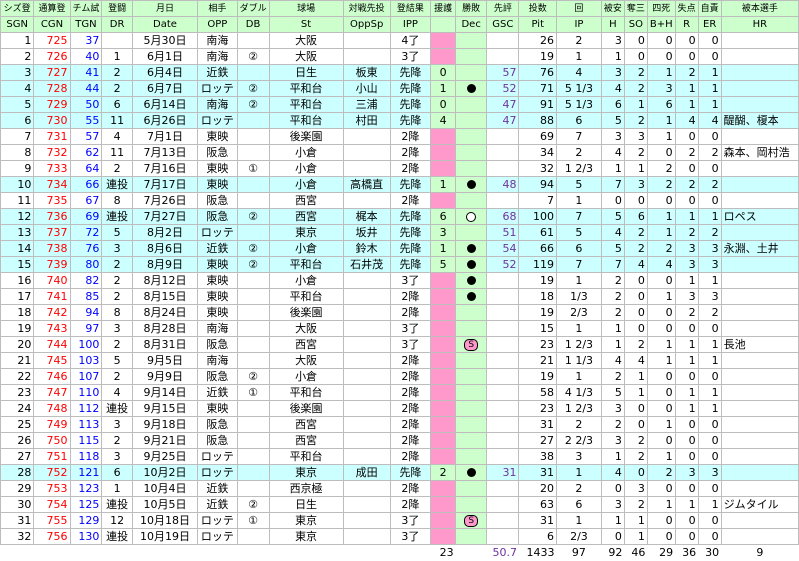 The image size is (799, 561). I want to click on table-row: 26 750 115 2 9月21日 阪急 西宮 2降 27 2 2/3 3 2 0 0 0, so click(399, 440).